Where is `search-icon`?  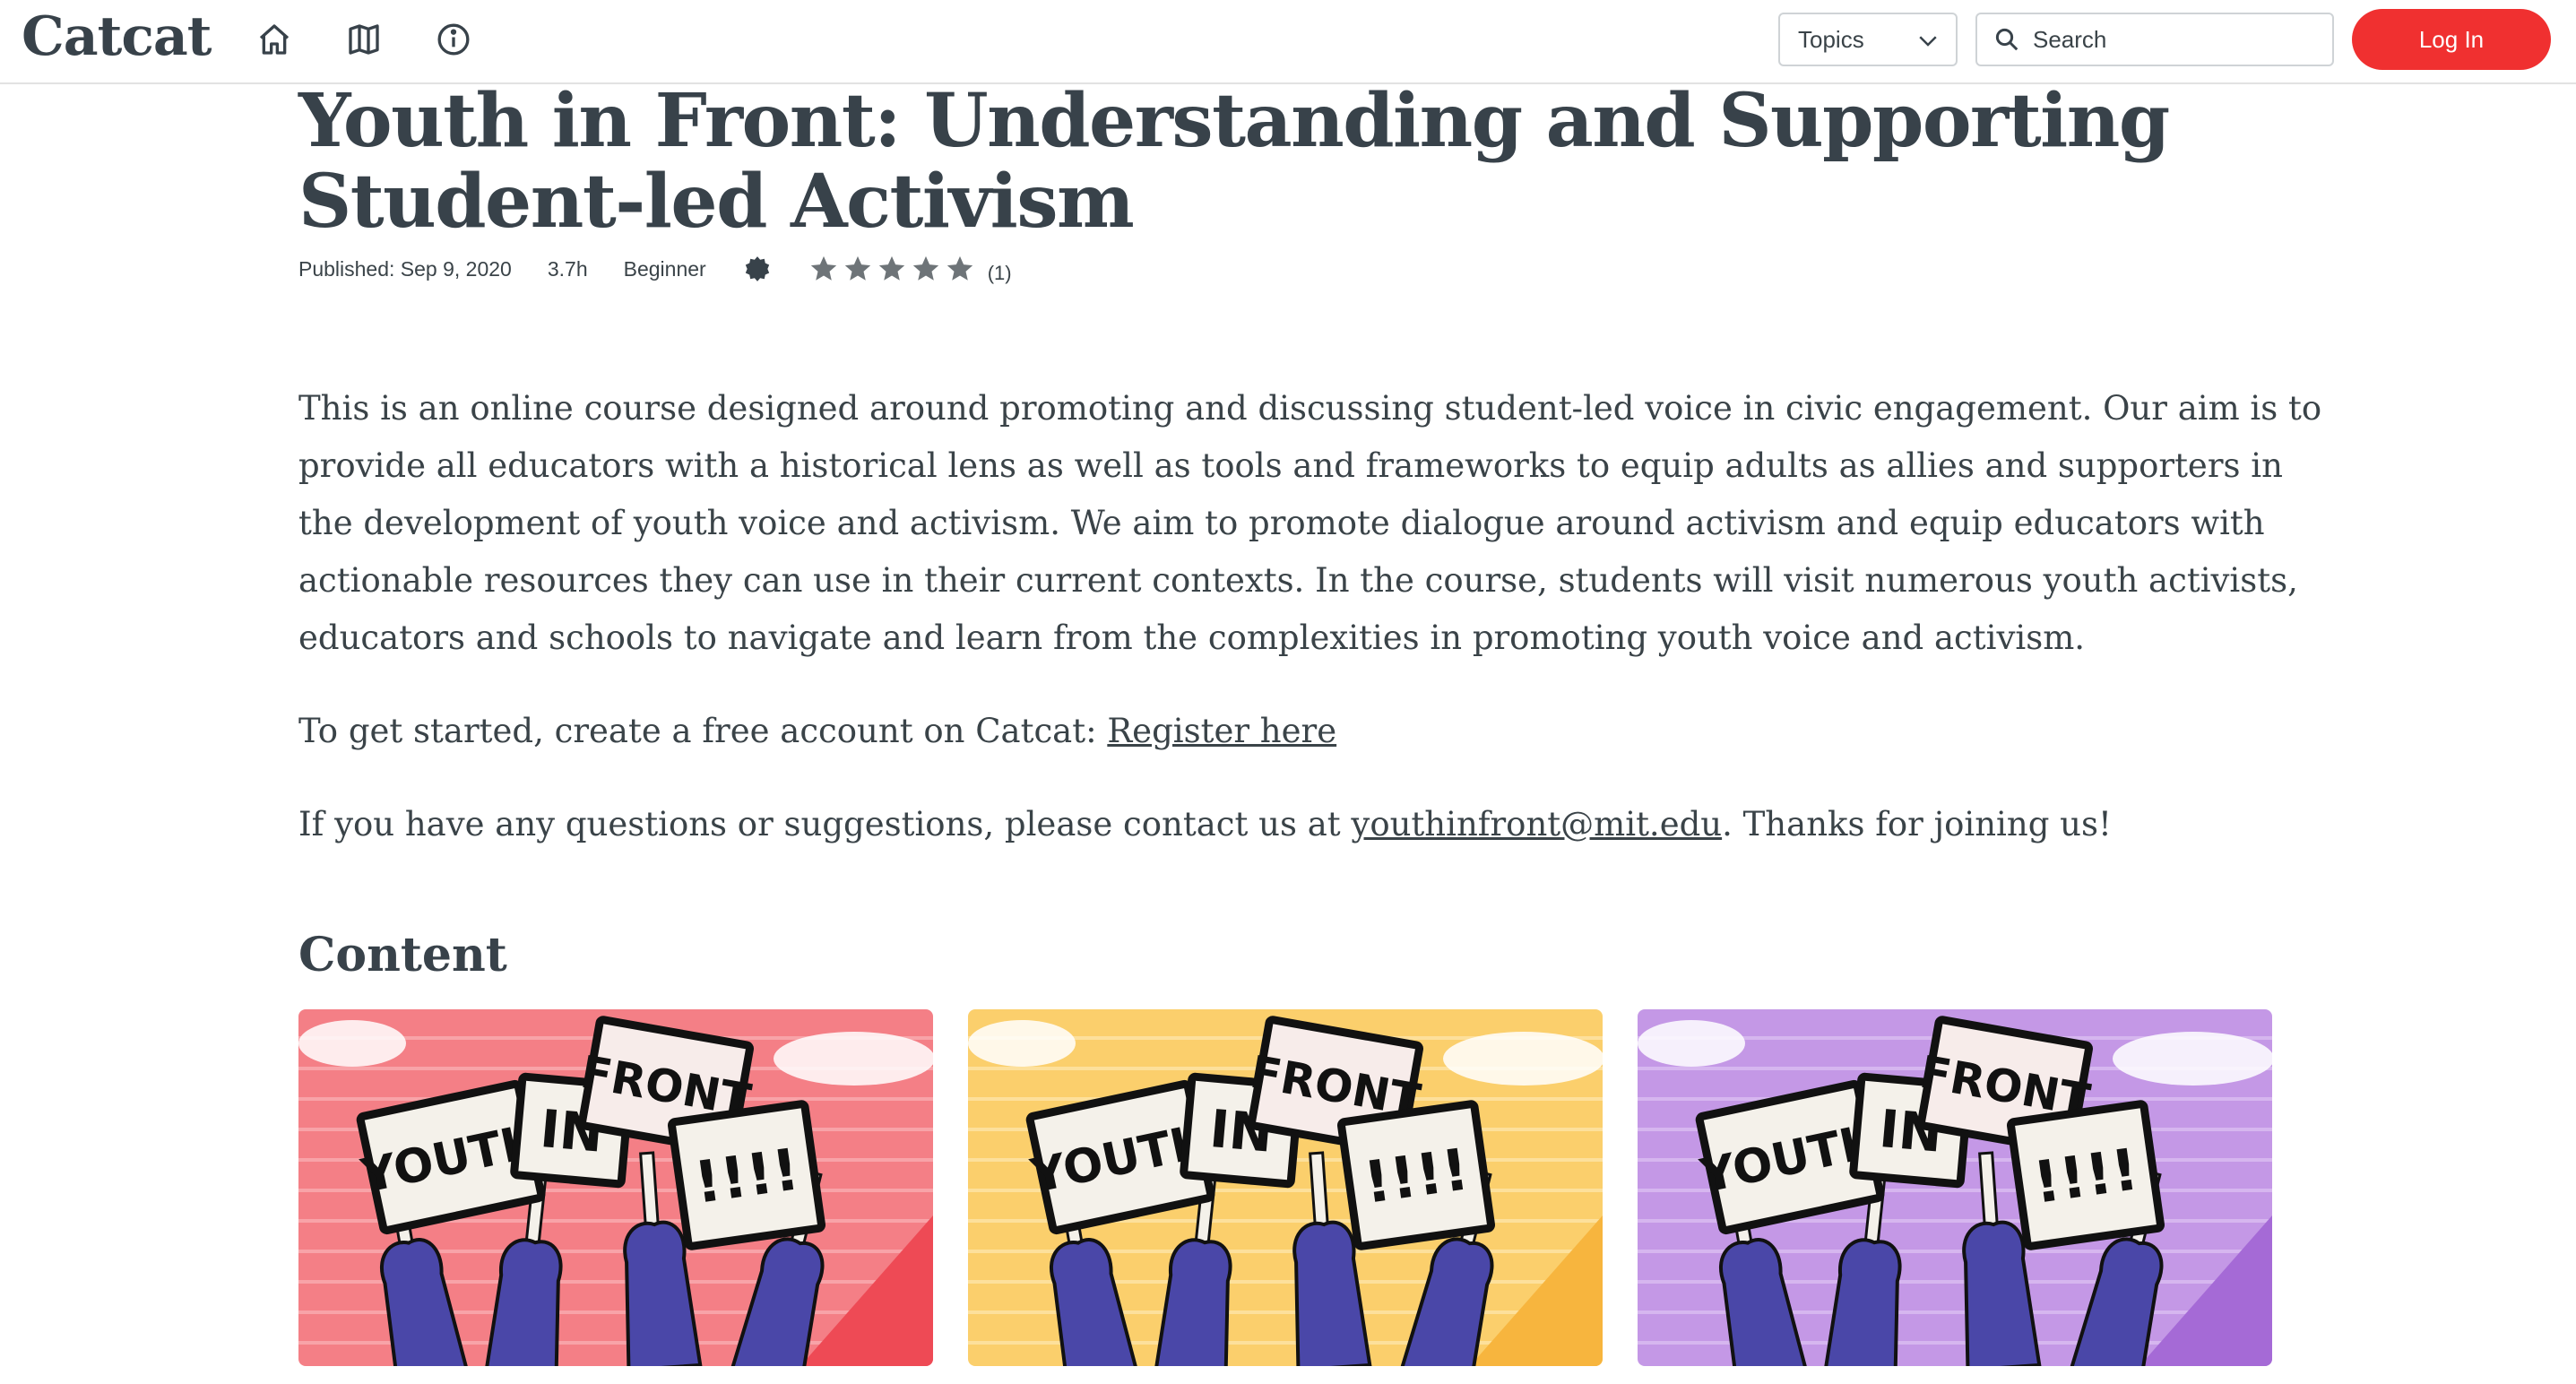 search-icon is located at coordinates (2006, 39).